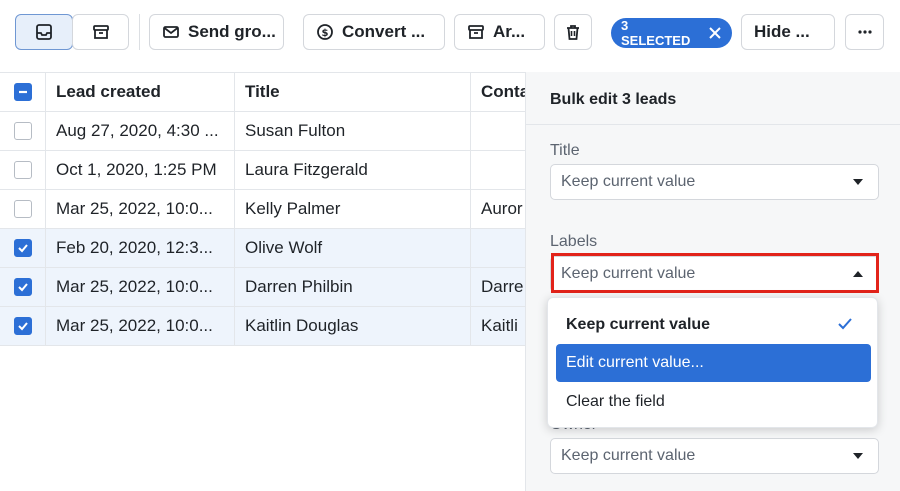  What do you see at coordinates (140, 170) in the screenshot?
I see `lead-created-cell: Oct 1, 2020, 1:25 PM` at bounding box center [140, 170].